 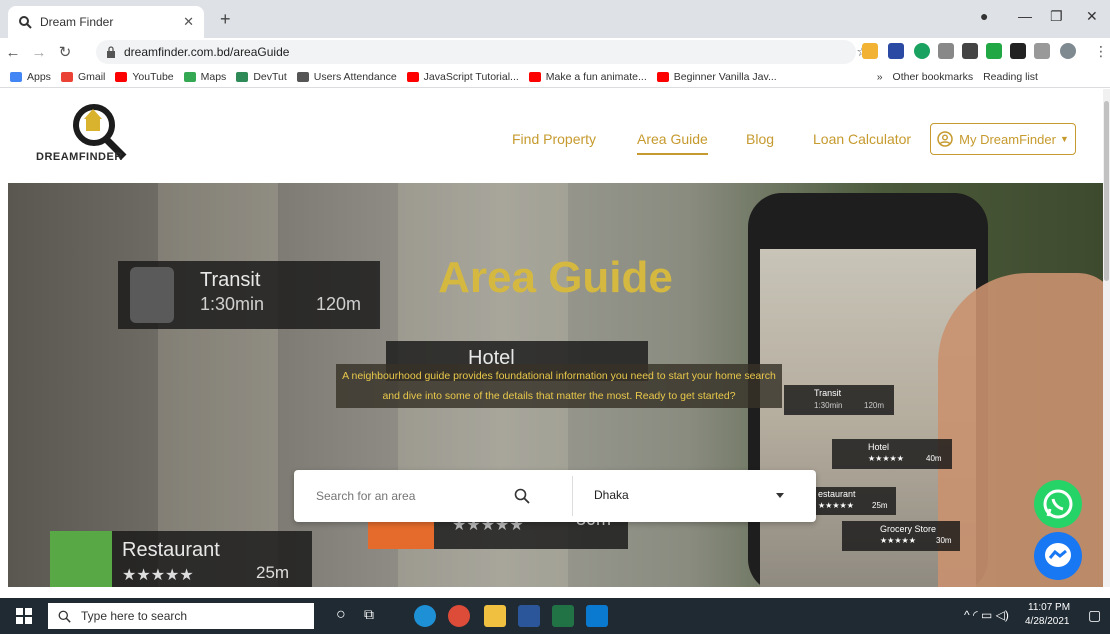 What do you see at coordinates (1010, 77) in the screenshot?
I see `reading-list-button: Reading list` at bounding box center [1010, 77].